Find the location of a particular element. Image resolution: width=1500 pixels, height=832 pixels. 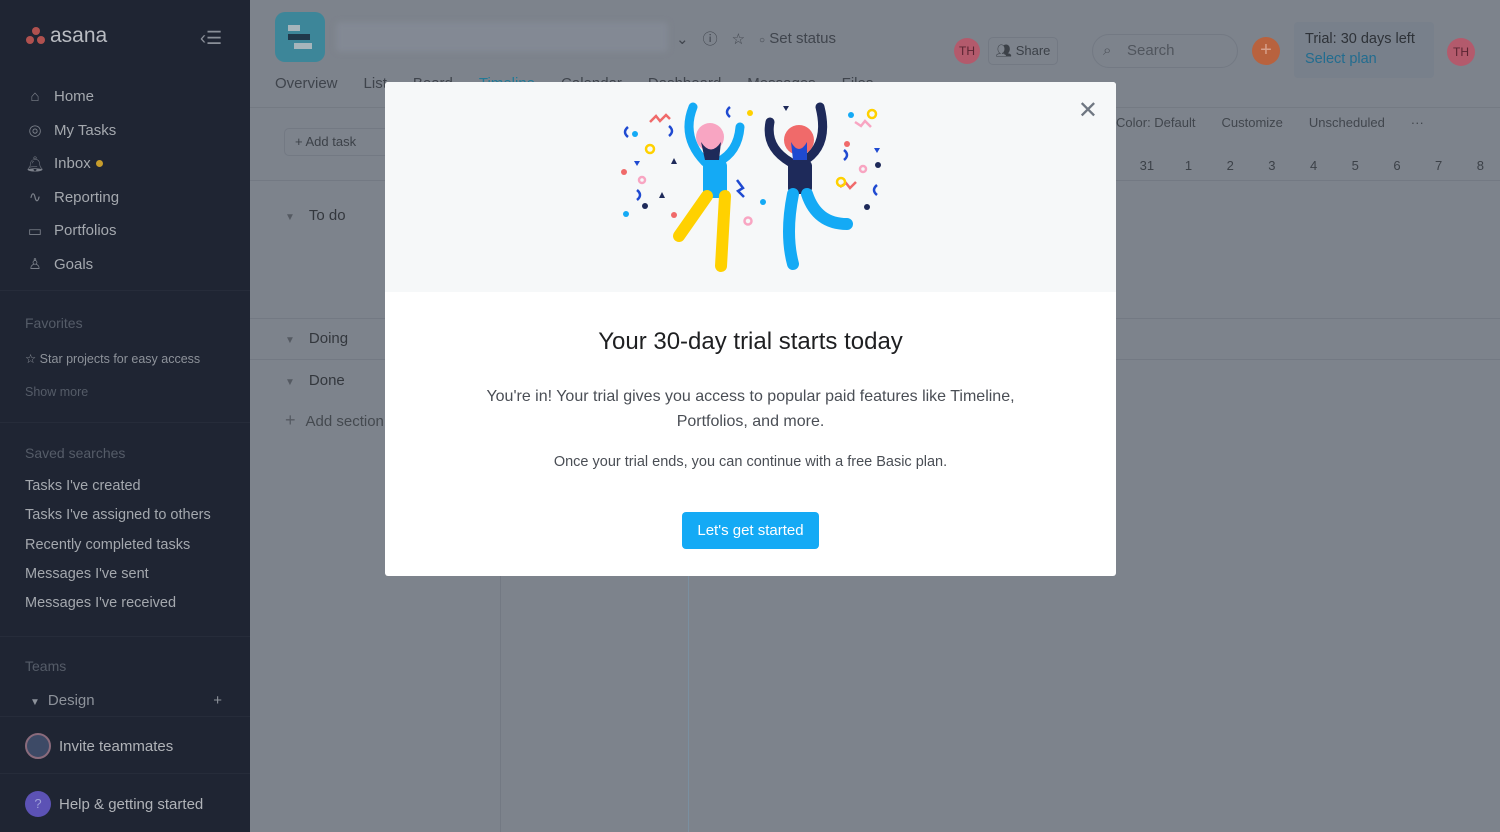

help-button: ? Help & getting started is located at coordinates (114, 804).